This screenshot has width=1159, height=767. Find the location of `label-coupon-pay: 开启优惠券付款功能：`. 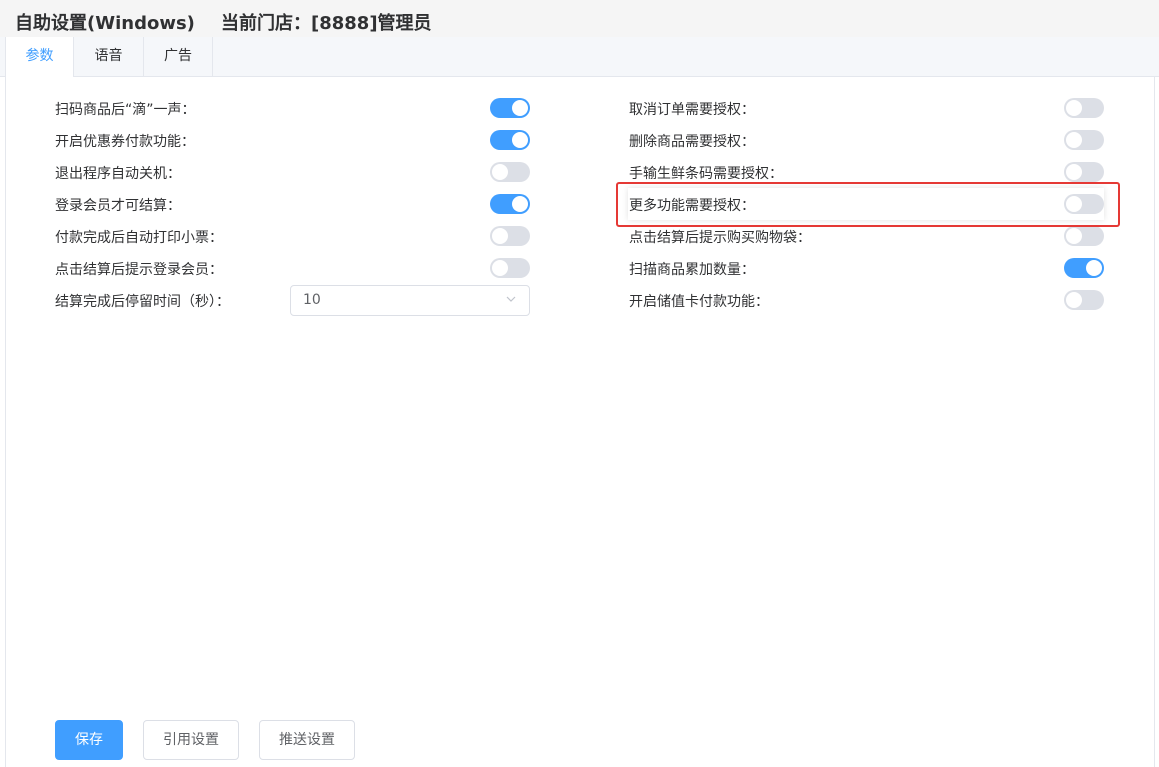

label-coupon-pay: 开启优惠券付款功能： is located at coordinates (125, 142).